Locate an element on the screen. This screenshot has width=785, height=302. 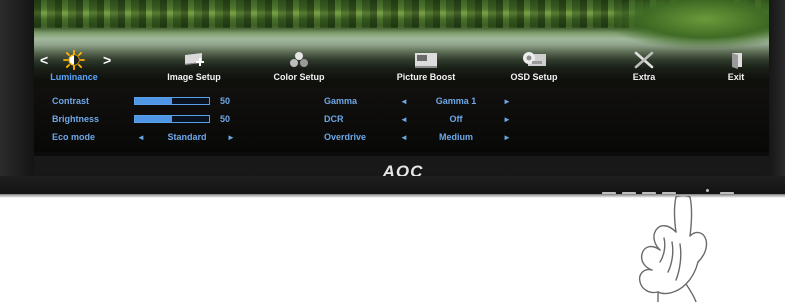
brightness-slider-fill is located at coordinates (153, 119).